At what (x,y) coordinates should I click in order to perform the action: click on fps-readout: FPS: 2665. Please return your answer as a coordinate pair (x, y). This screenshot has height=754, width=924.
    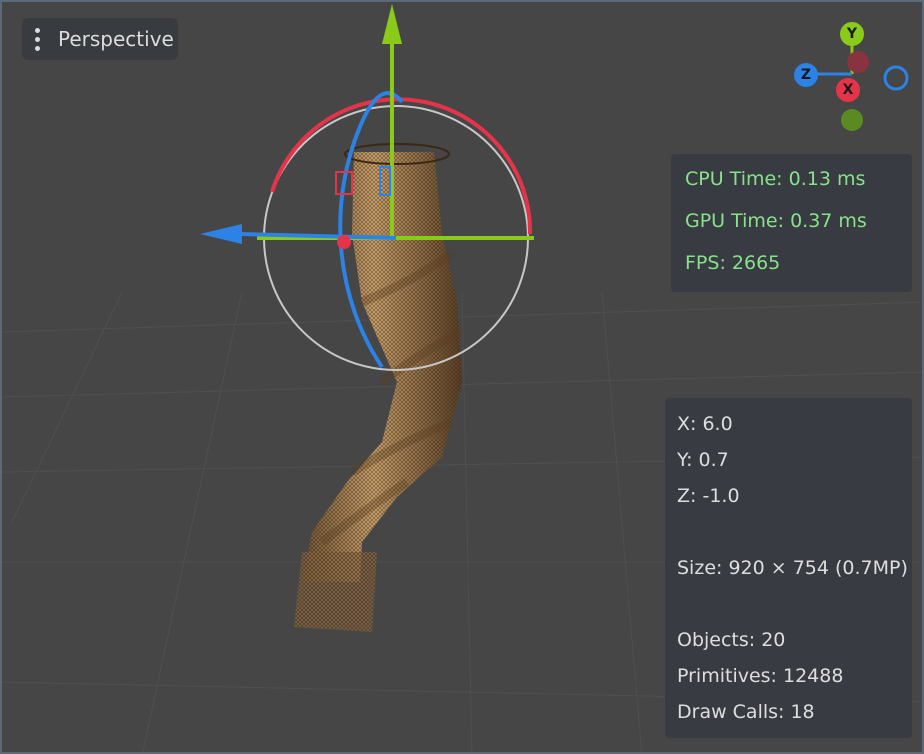
    Looking at the image, I should click on (733, 263).